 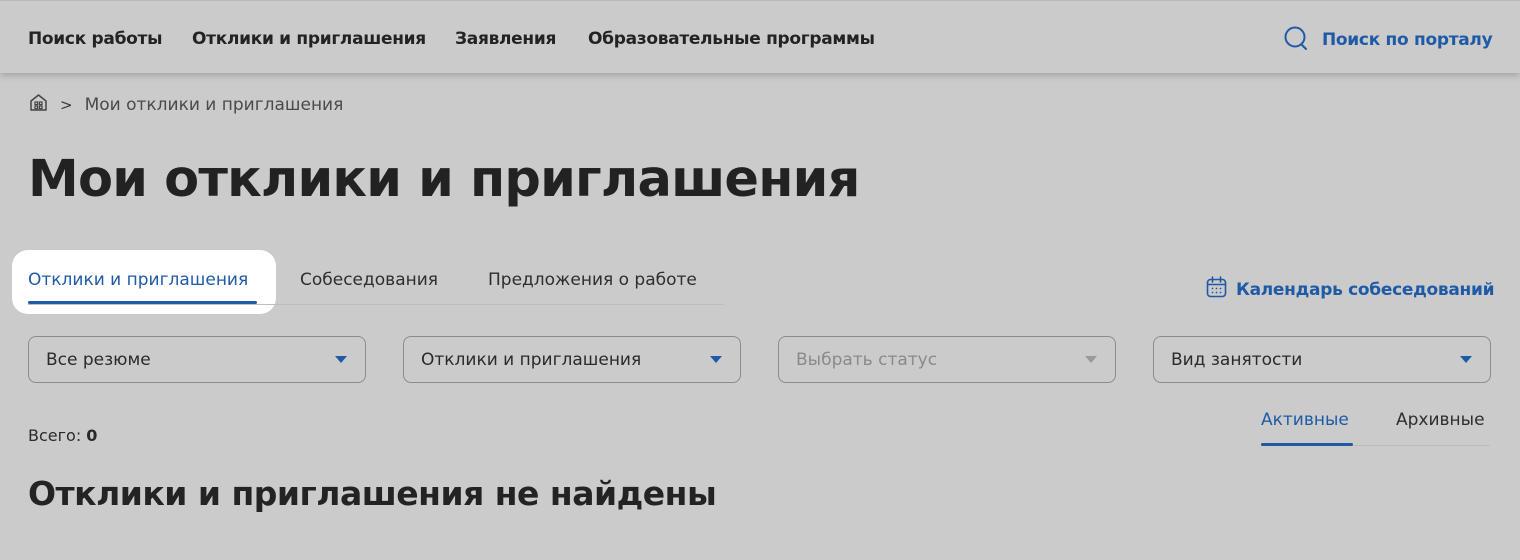 I want to click on portal-search-label: Поиск по порталу, so click(x=1407, y=40).